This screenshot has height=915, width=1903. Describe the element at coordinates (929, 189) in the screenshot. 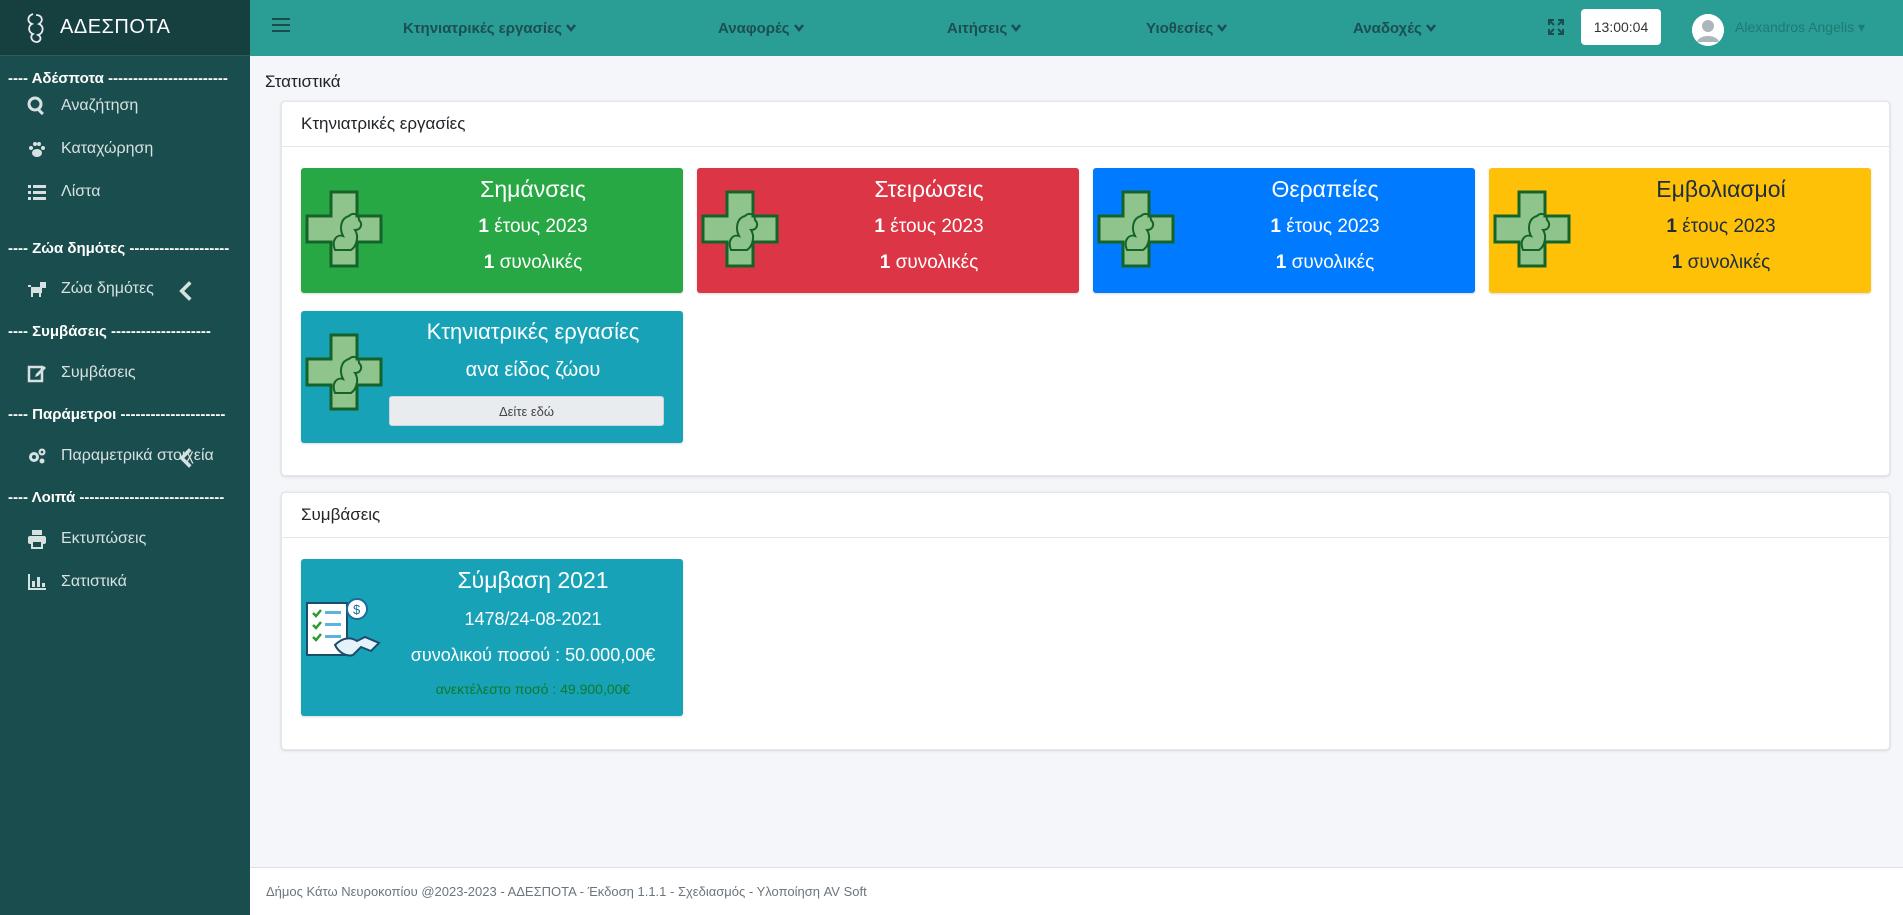

I see `tile-title: Στειρώσεις` at that location.